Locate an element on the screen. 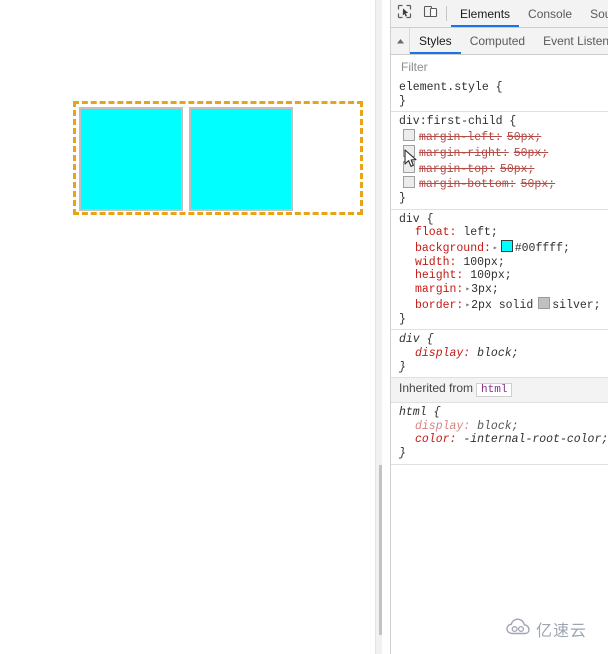  panel-splitter is located at coordinates (386, 327).